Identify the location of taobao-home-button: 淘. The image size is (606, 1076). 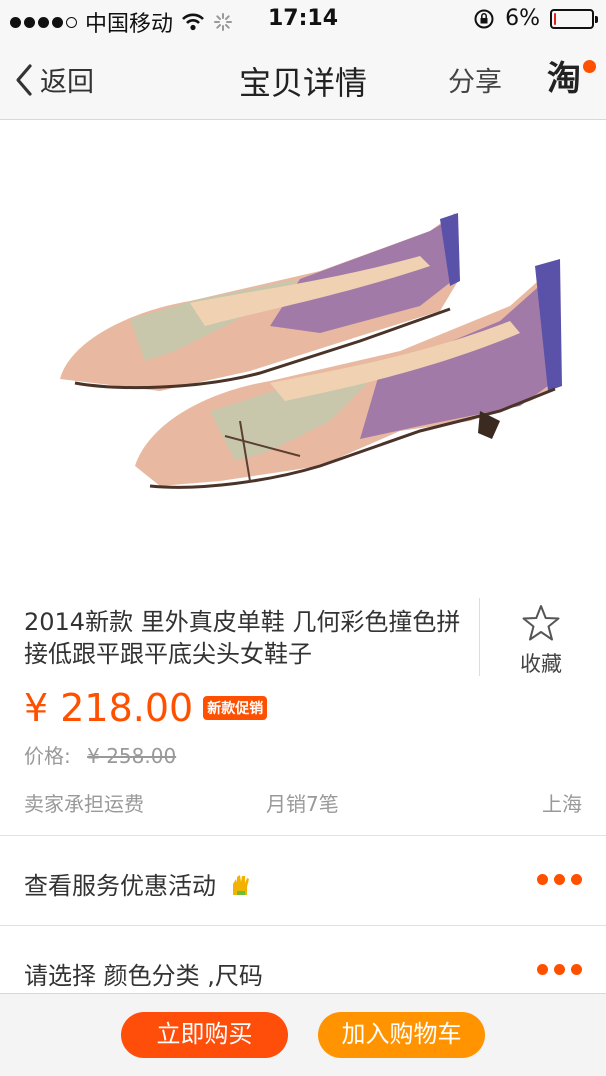
(570, 79).